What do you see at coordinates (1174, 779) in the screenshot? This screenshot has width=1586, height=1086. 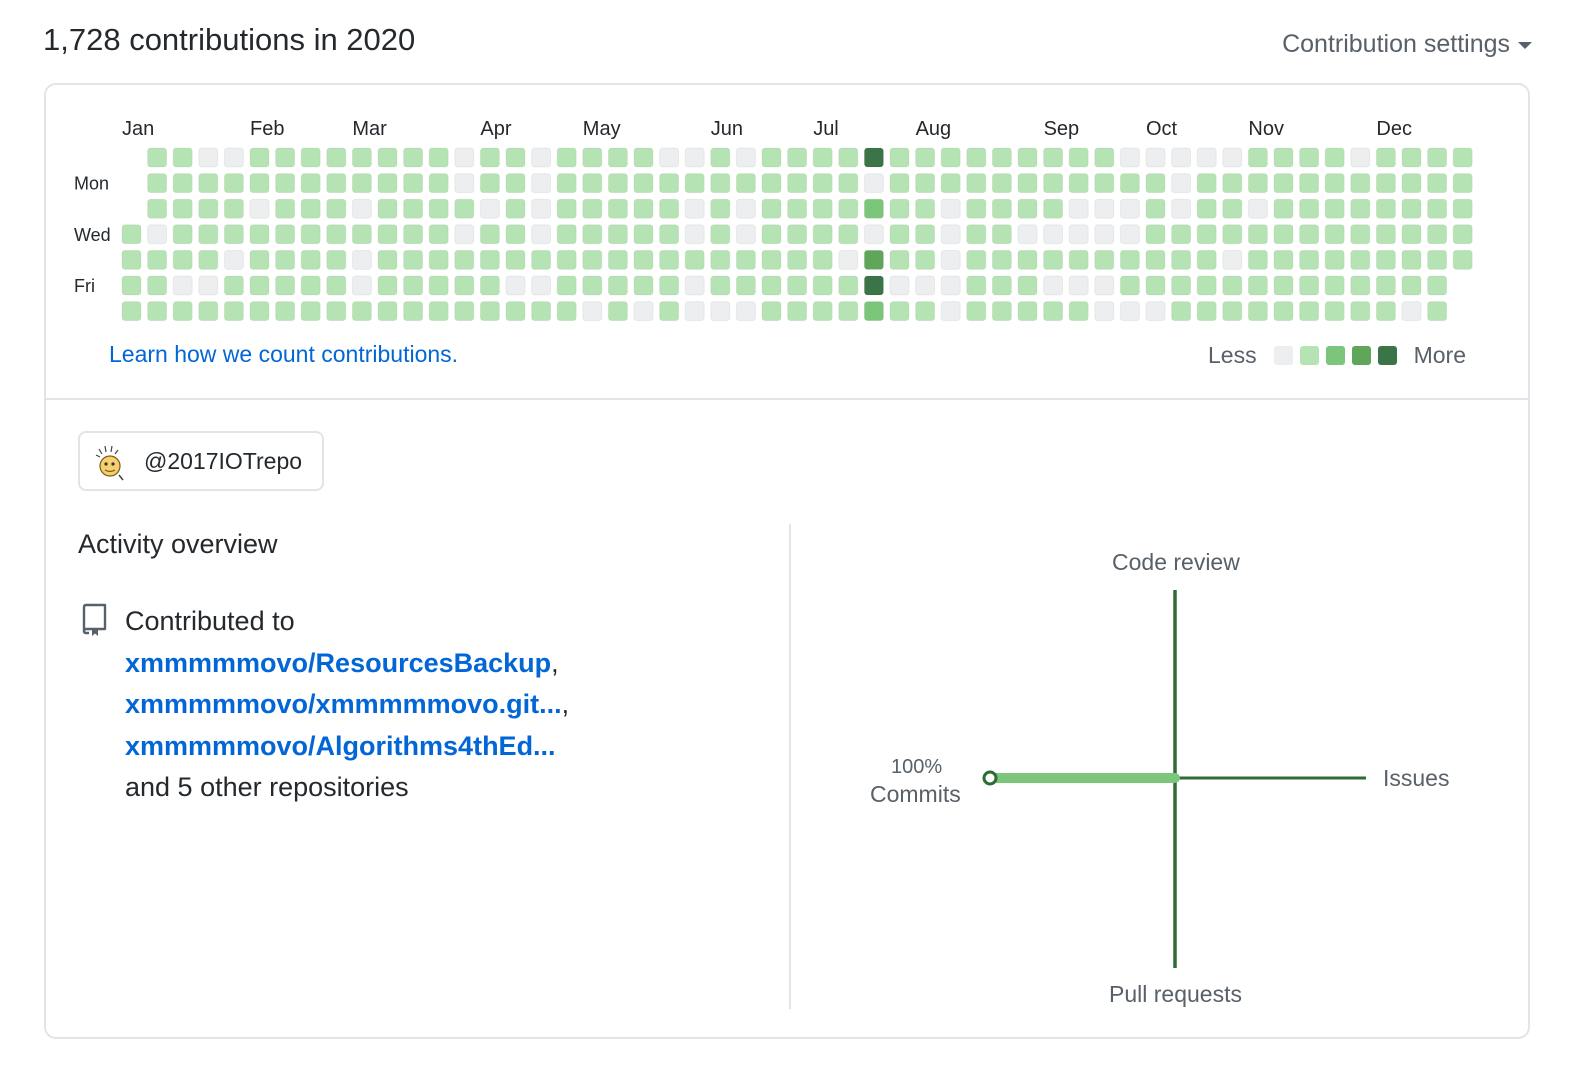 I see `activity-radar-chart` at bounding box center [1174, 779].